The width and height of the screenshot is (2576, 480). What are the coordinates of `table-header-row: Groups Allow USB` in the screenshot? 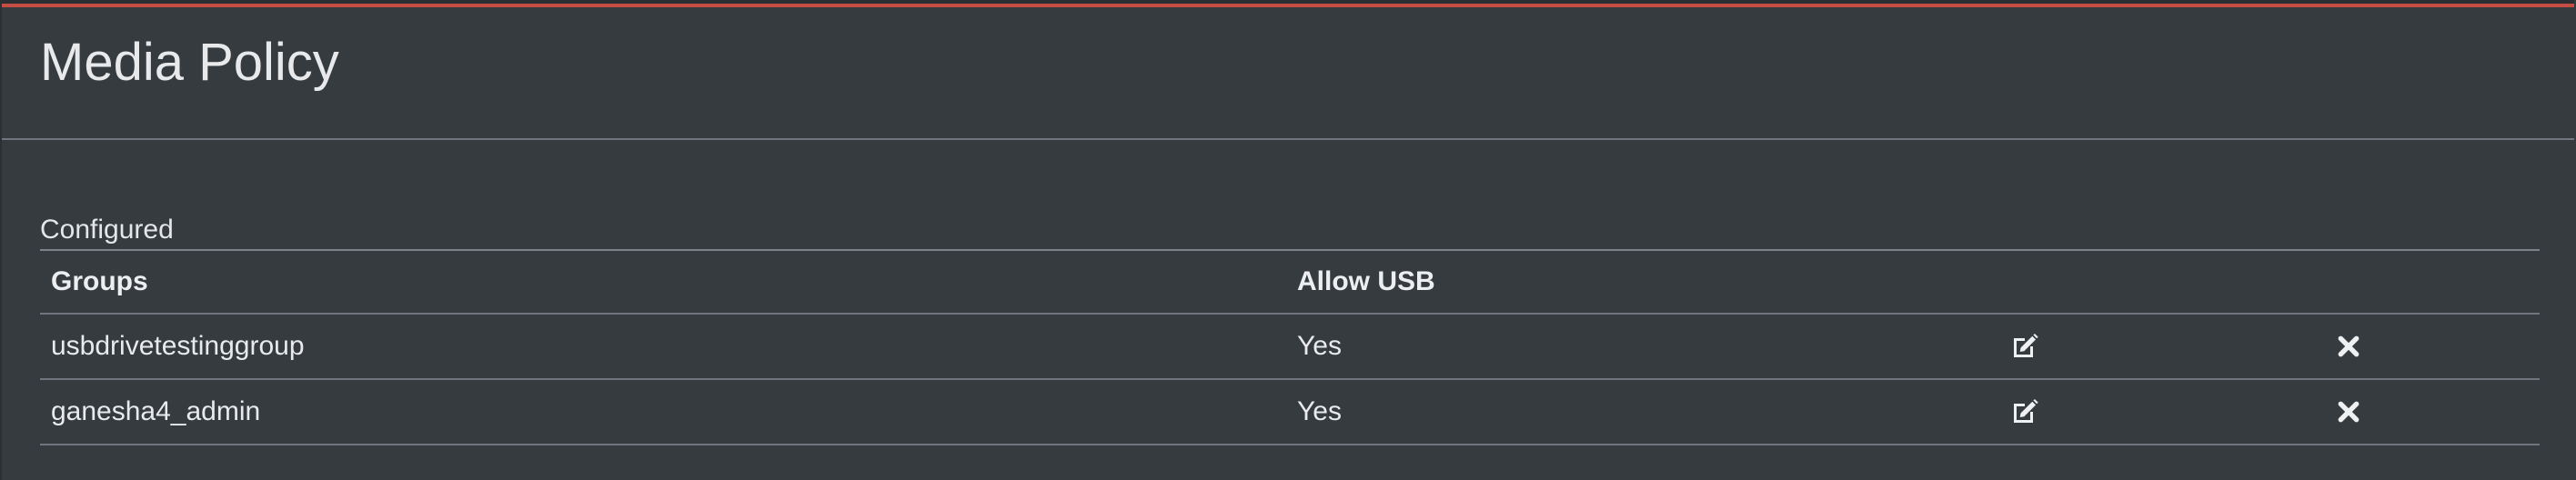 It's located at (1290, 283).